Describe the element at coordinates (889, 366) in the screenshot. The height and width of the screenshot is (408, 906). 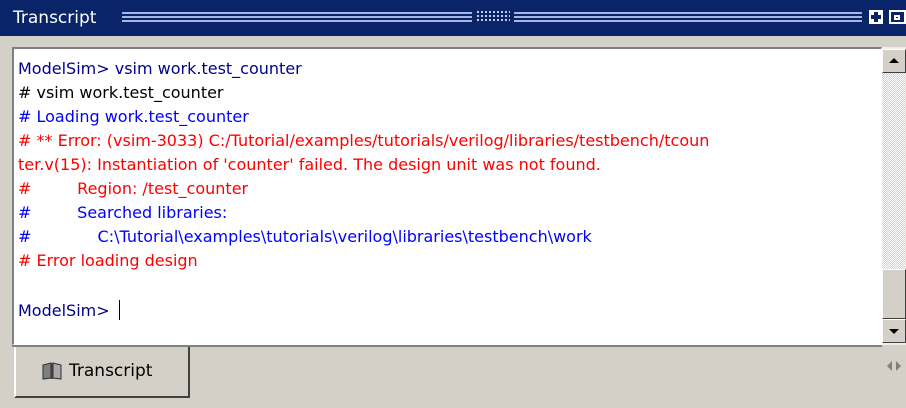
I see `arrow-left-icon` at that location.